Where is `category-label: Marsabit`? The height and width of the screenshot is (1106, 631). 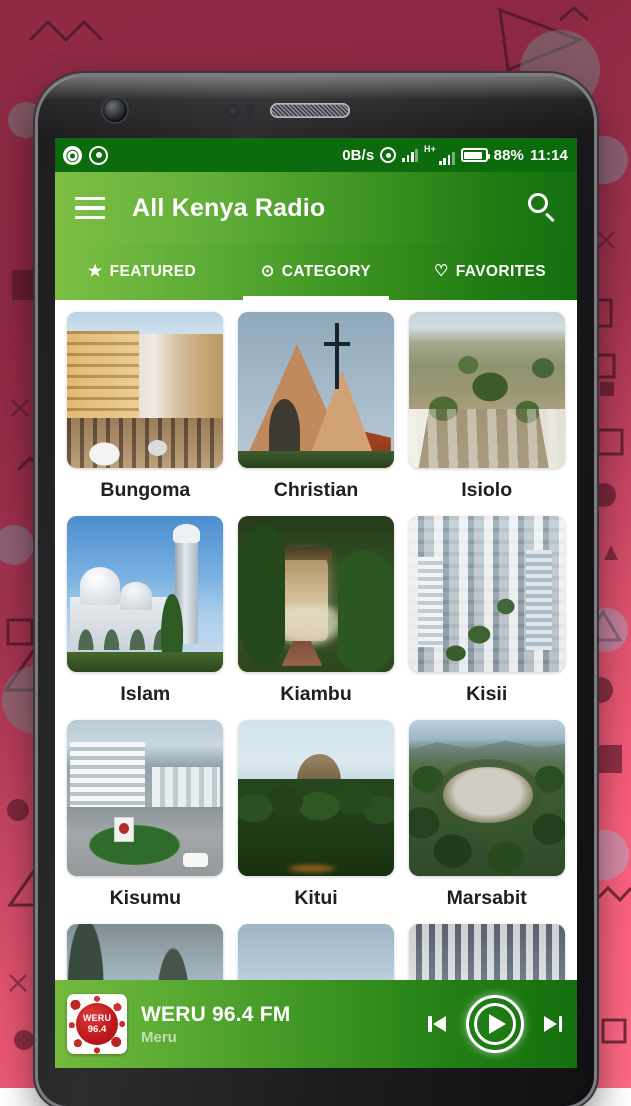
category-label: Marsabit is located at coordinates (487, 898).